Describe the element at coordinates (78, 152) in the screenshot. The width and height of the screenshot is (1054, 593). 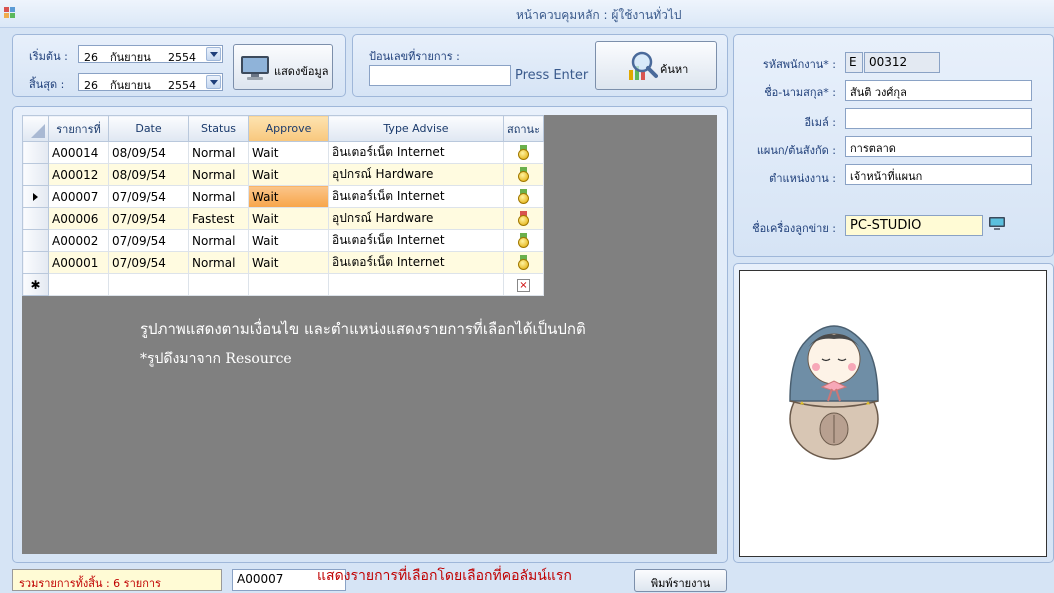
I see `cell-id: A00014` at that location.